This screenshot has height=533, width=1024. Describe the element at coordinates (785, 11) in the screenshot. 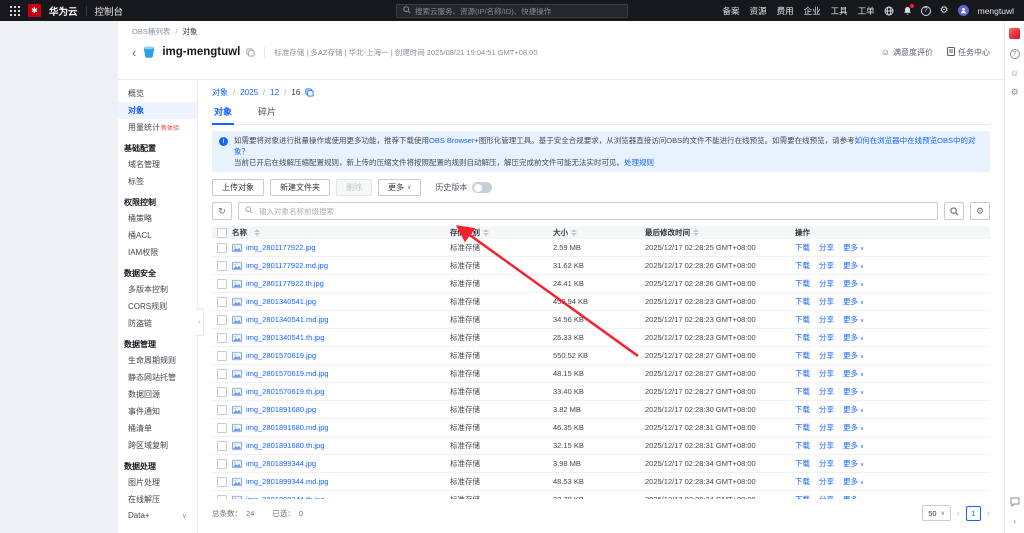

I see `header-nav-item: 费用` at that location.